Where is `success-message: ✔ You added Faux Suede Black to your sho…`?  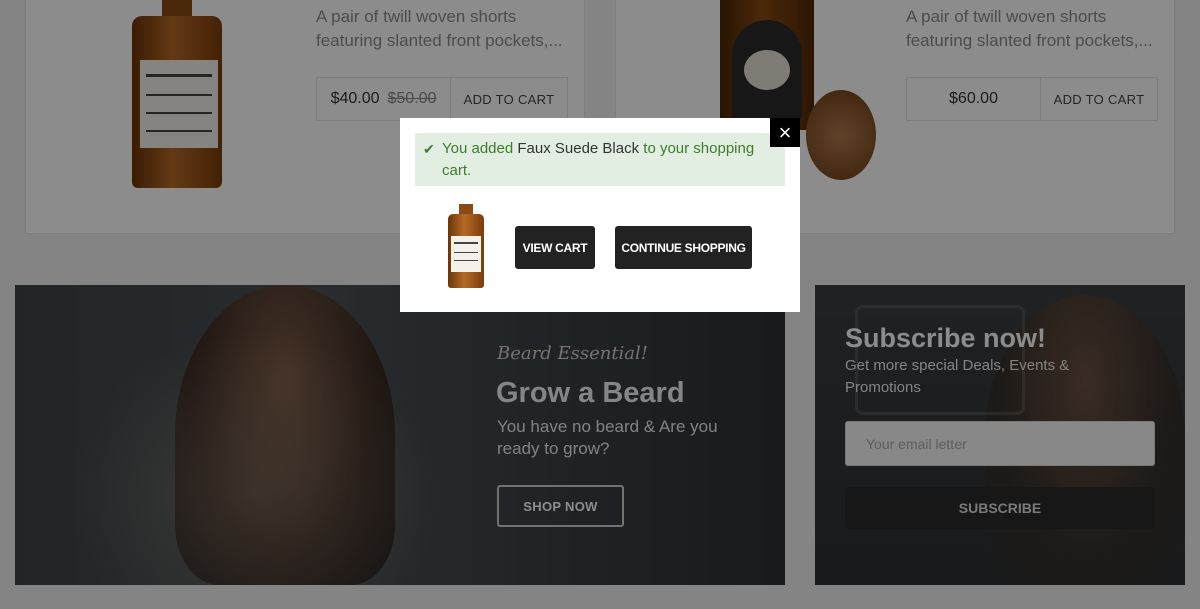
success-message: ✔ You added Faux Suede Black to your sho… is located at coordinates (600, 159).